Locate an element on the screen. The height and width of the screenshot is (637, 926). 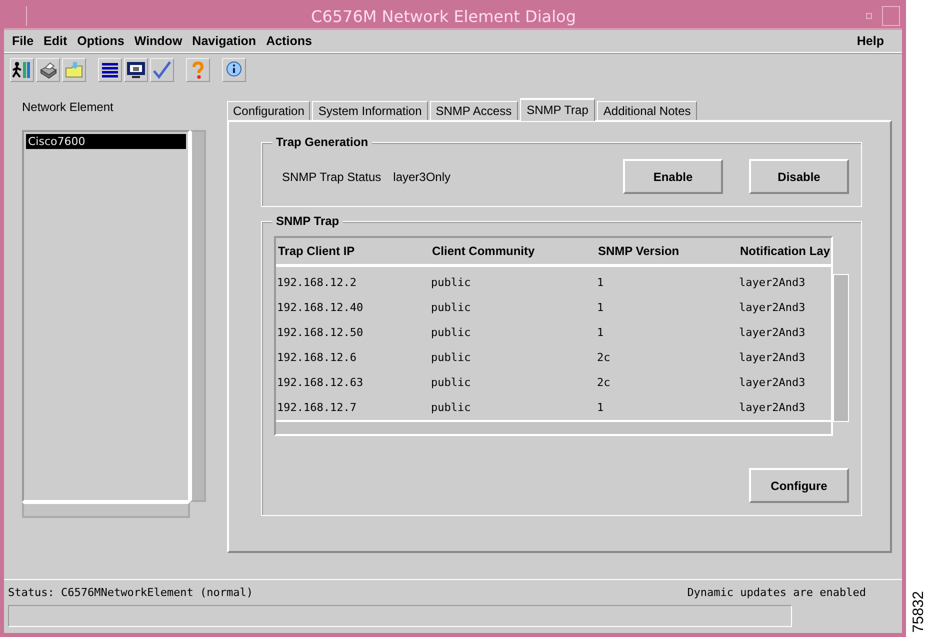
tab: System Information is located at coordinates (370, 110).